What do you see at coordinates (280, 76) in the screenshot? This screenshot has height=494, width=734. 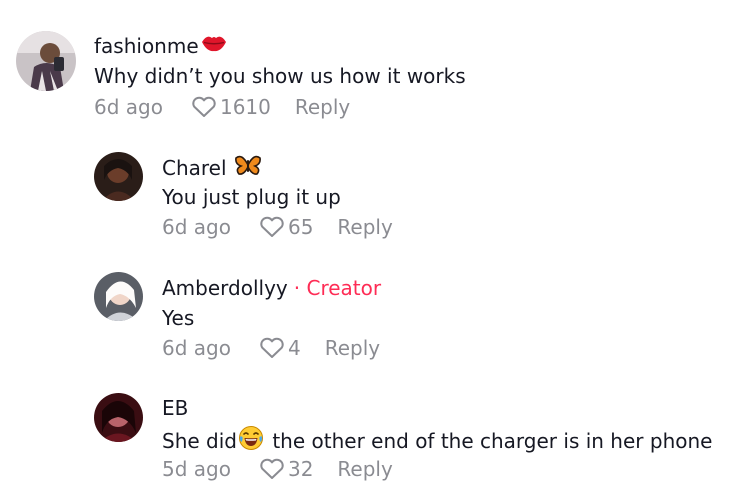 I see `comment-text: Why didn’t you show us how it works` at bounding box center [280, 76].